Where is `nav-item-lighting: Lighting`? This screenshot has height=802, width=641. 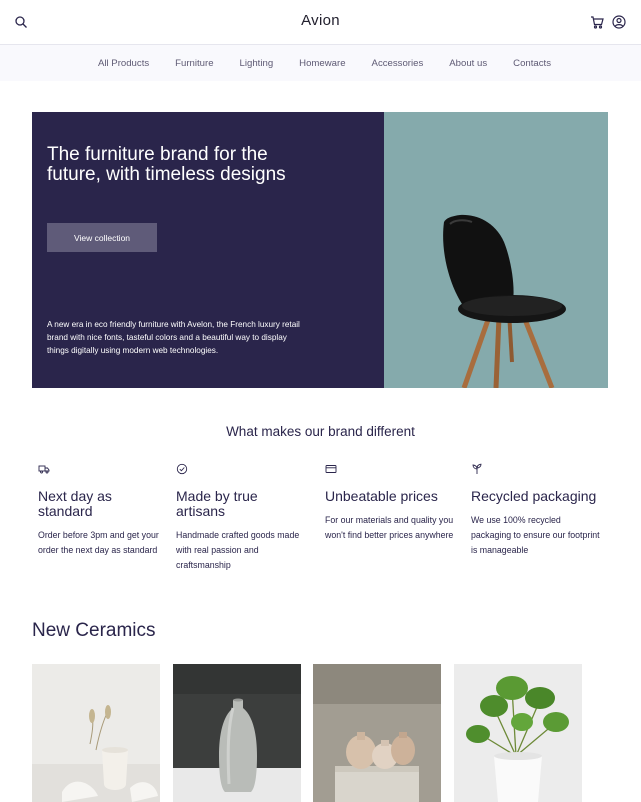 nav-item-lighting: Lighting is located at coordinates (257, 63).